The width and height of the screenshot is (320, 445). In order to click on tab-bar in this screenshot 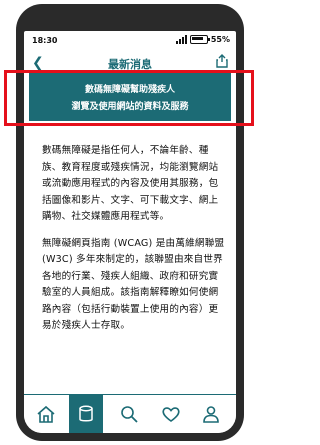, I will do `click(130, 413)`.